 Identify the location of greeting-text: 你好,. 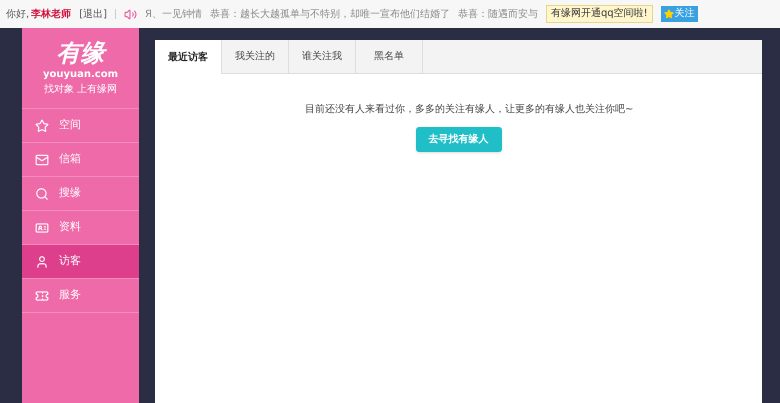
(18, 15).